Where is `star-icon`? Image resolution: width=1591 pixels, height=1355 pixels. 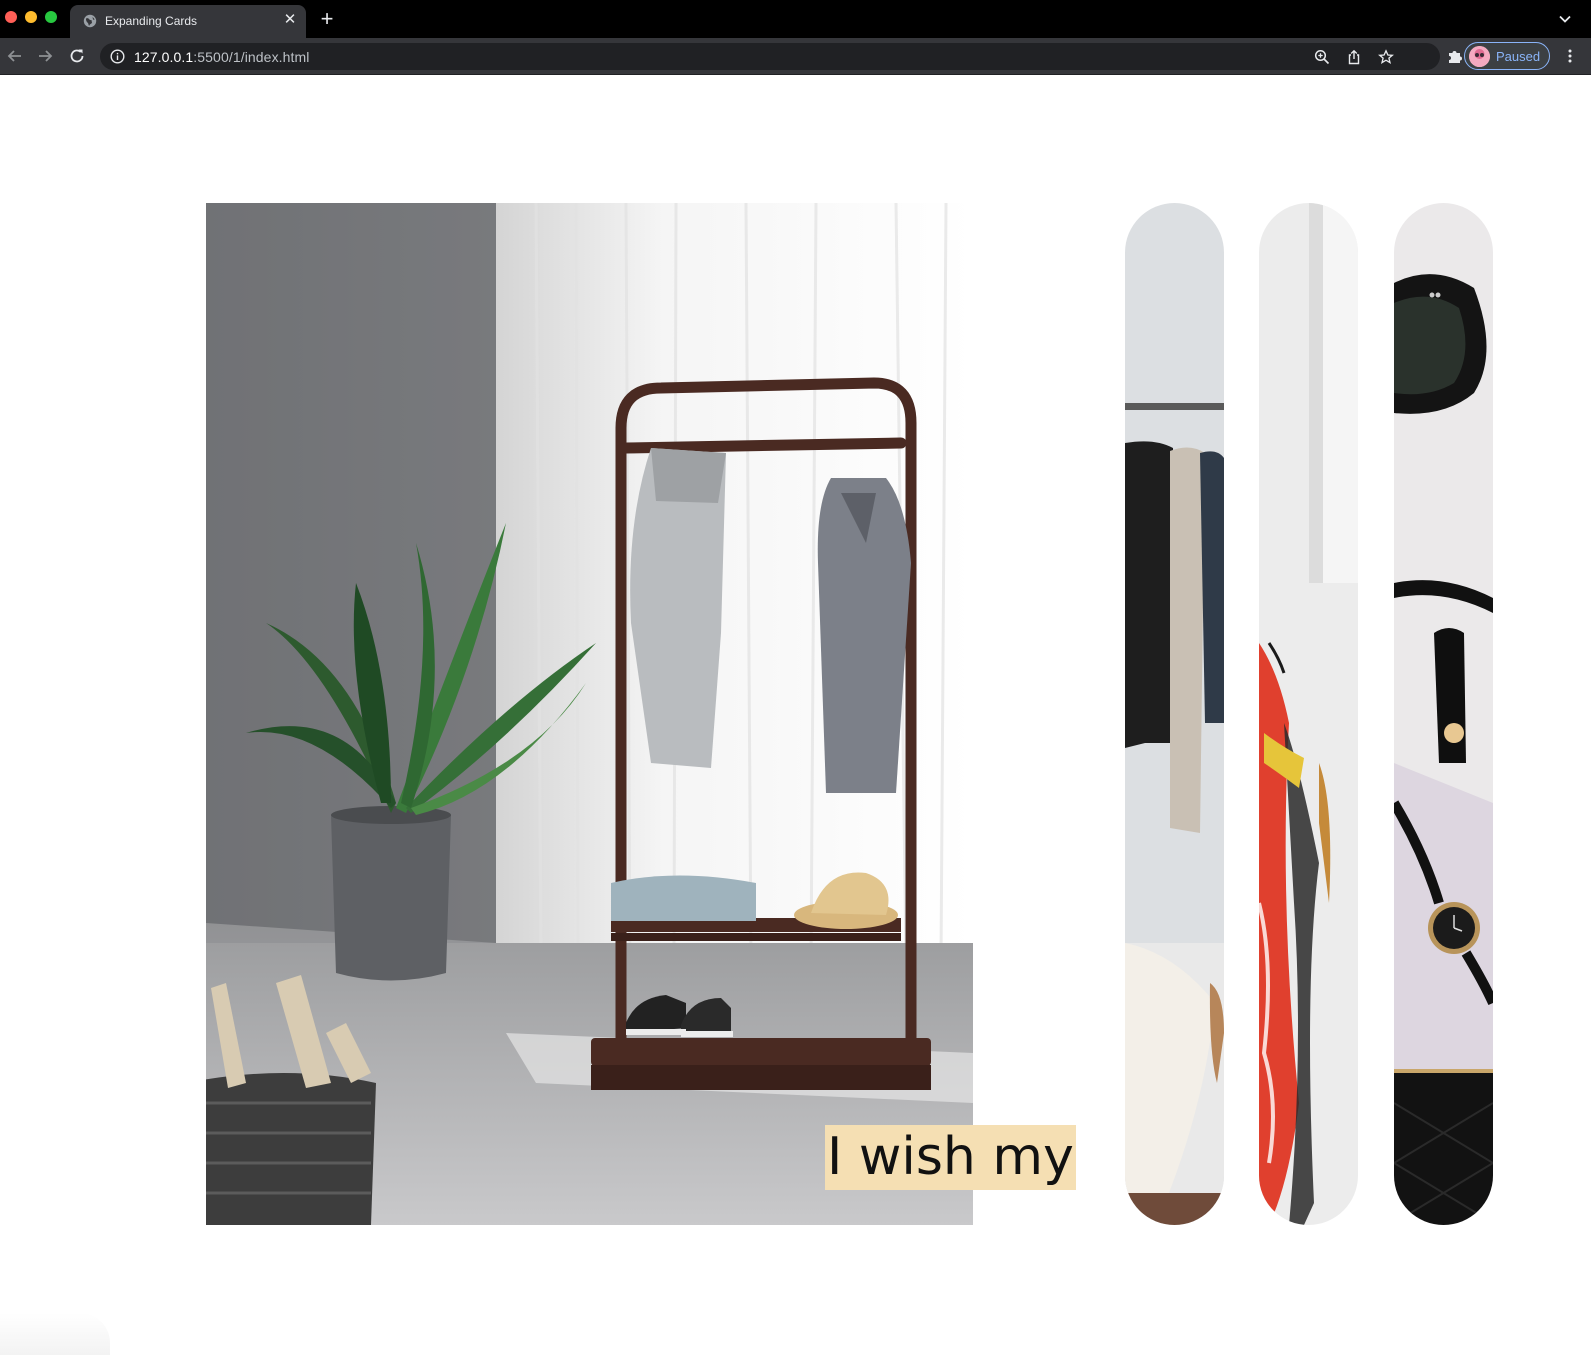
star-icon is located at coordinates (1386, 57).